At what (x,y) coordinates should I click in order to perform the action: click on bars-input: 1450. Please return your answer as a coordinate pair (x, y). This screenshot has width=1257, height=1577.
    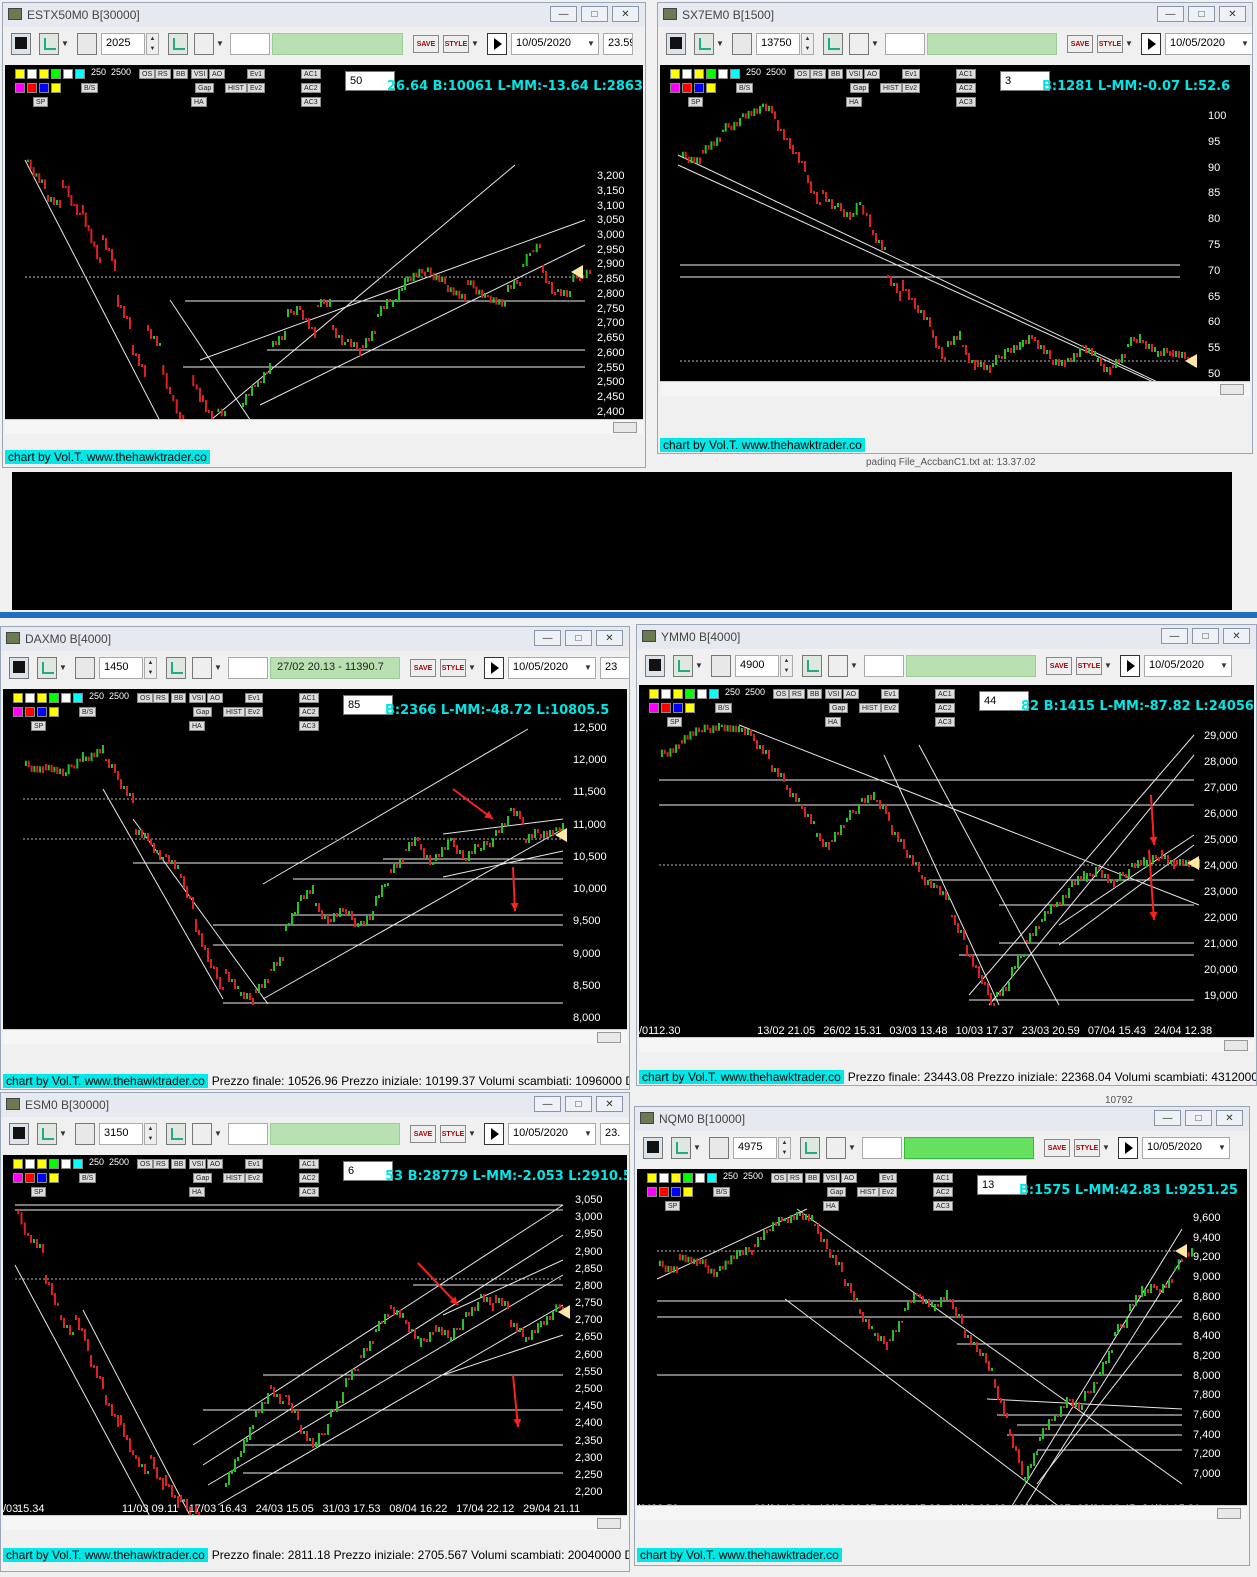
    Looking at the image, I should click on (121, 668).